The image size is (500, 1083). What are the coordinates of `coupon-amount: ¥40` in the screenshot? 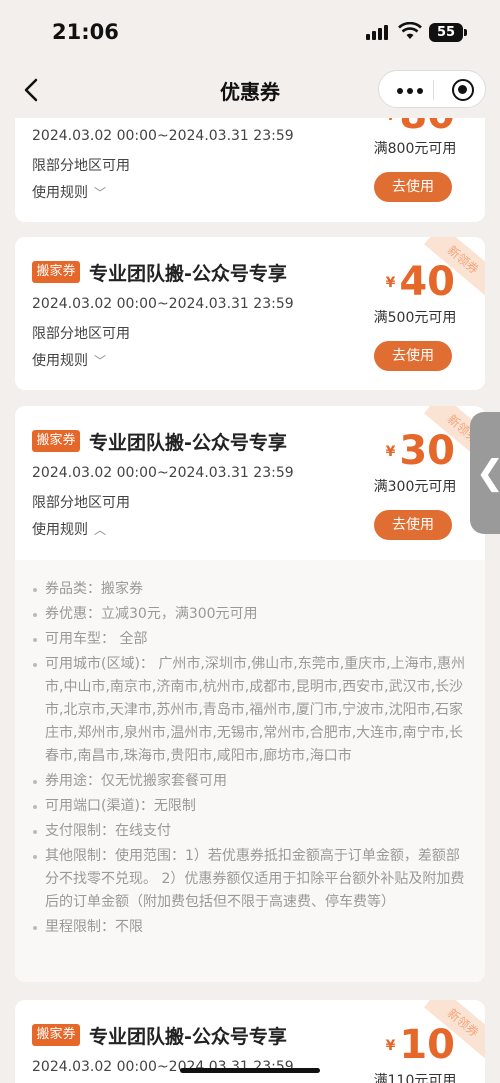 It's located at (420, 282).